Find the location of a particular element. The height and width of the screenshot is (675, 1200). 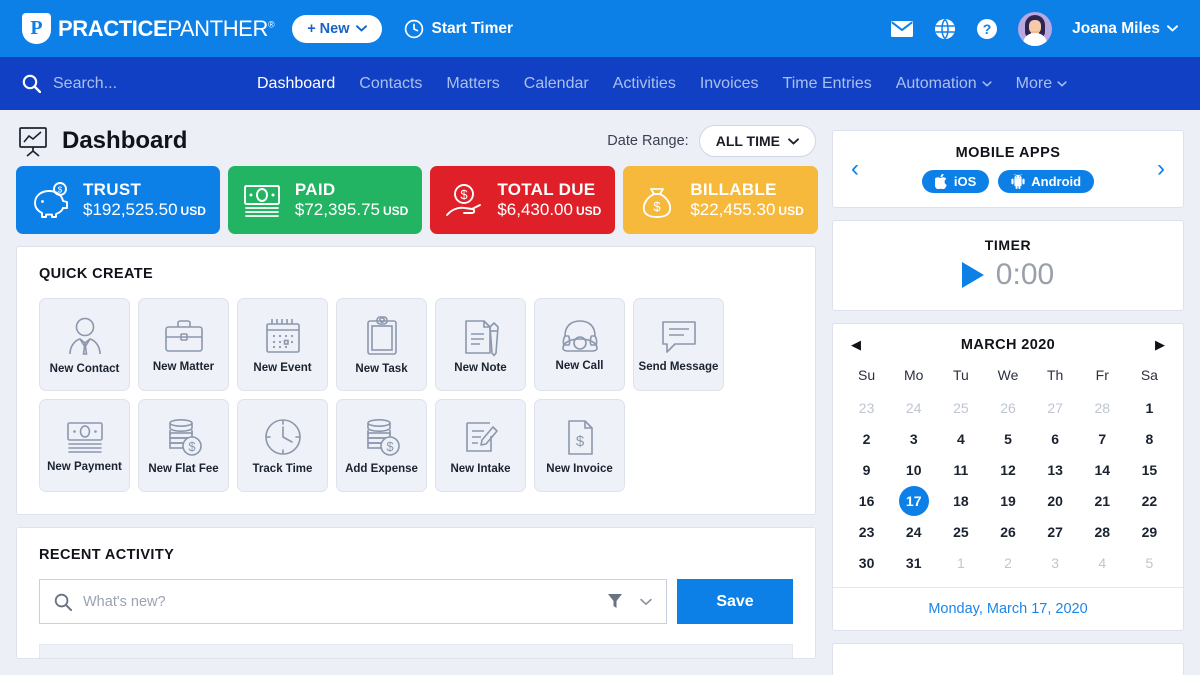

calendar-day: 18 is located at coordinates (960, 501).